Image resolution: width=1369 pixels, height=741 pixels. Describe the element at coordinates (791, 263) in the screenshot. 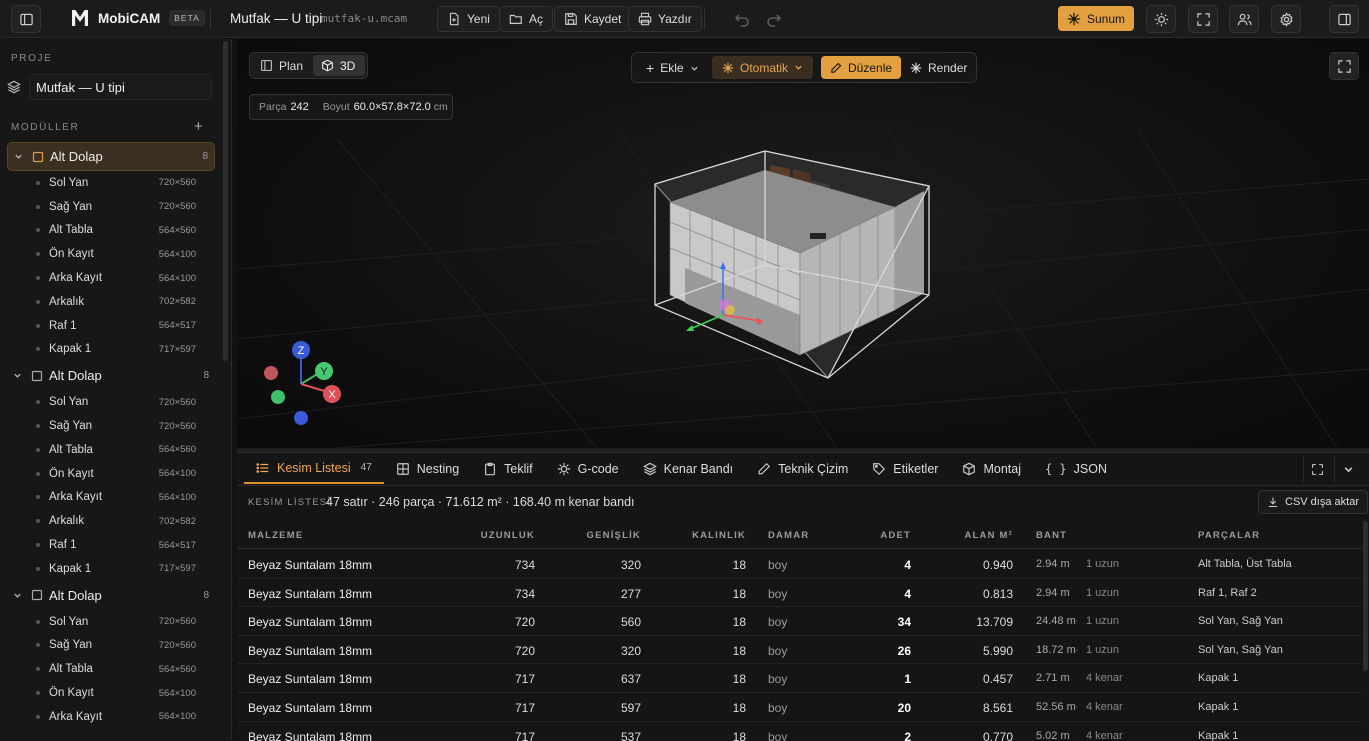

I see `kitchen-3d-model` at that location.